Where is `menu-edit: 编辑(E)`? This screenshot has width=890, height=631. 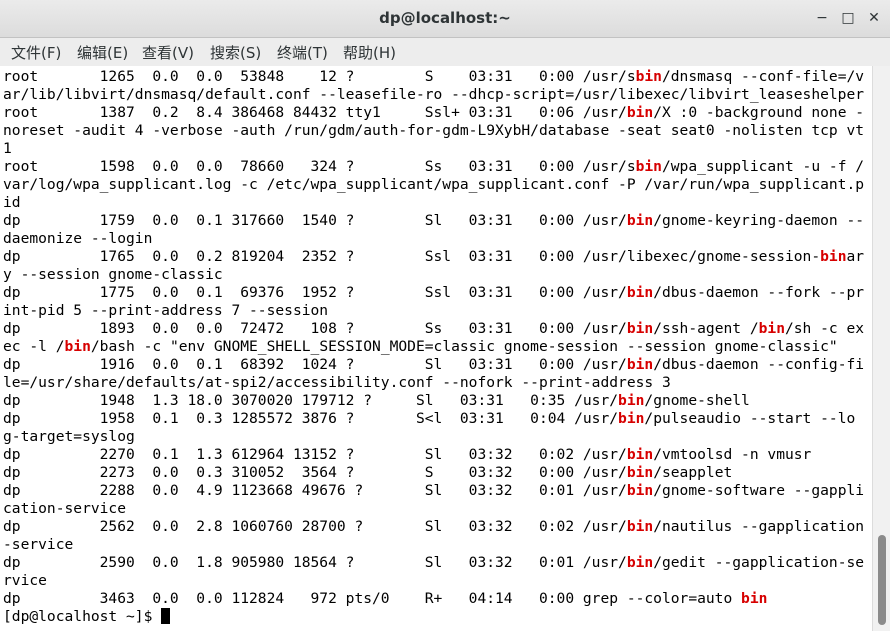
menu-edit: 编辑(E) is located at coordinates (102, 52).